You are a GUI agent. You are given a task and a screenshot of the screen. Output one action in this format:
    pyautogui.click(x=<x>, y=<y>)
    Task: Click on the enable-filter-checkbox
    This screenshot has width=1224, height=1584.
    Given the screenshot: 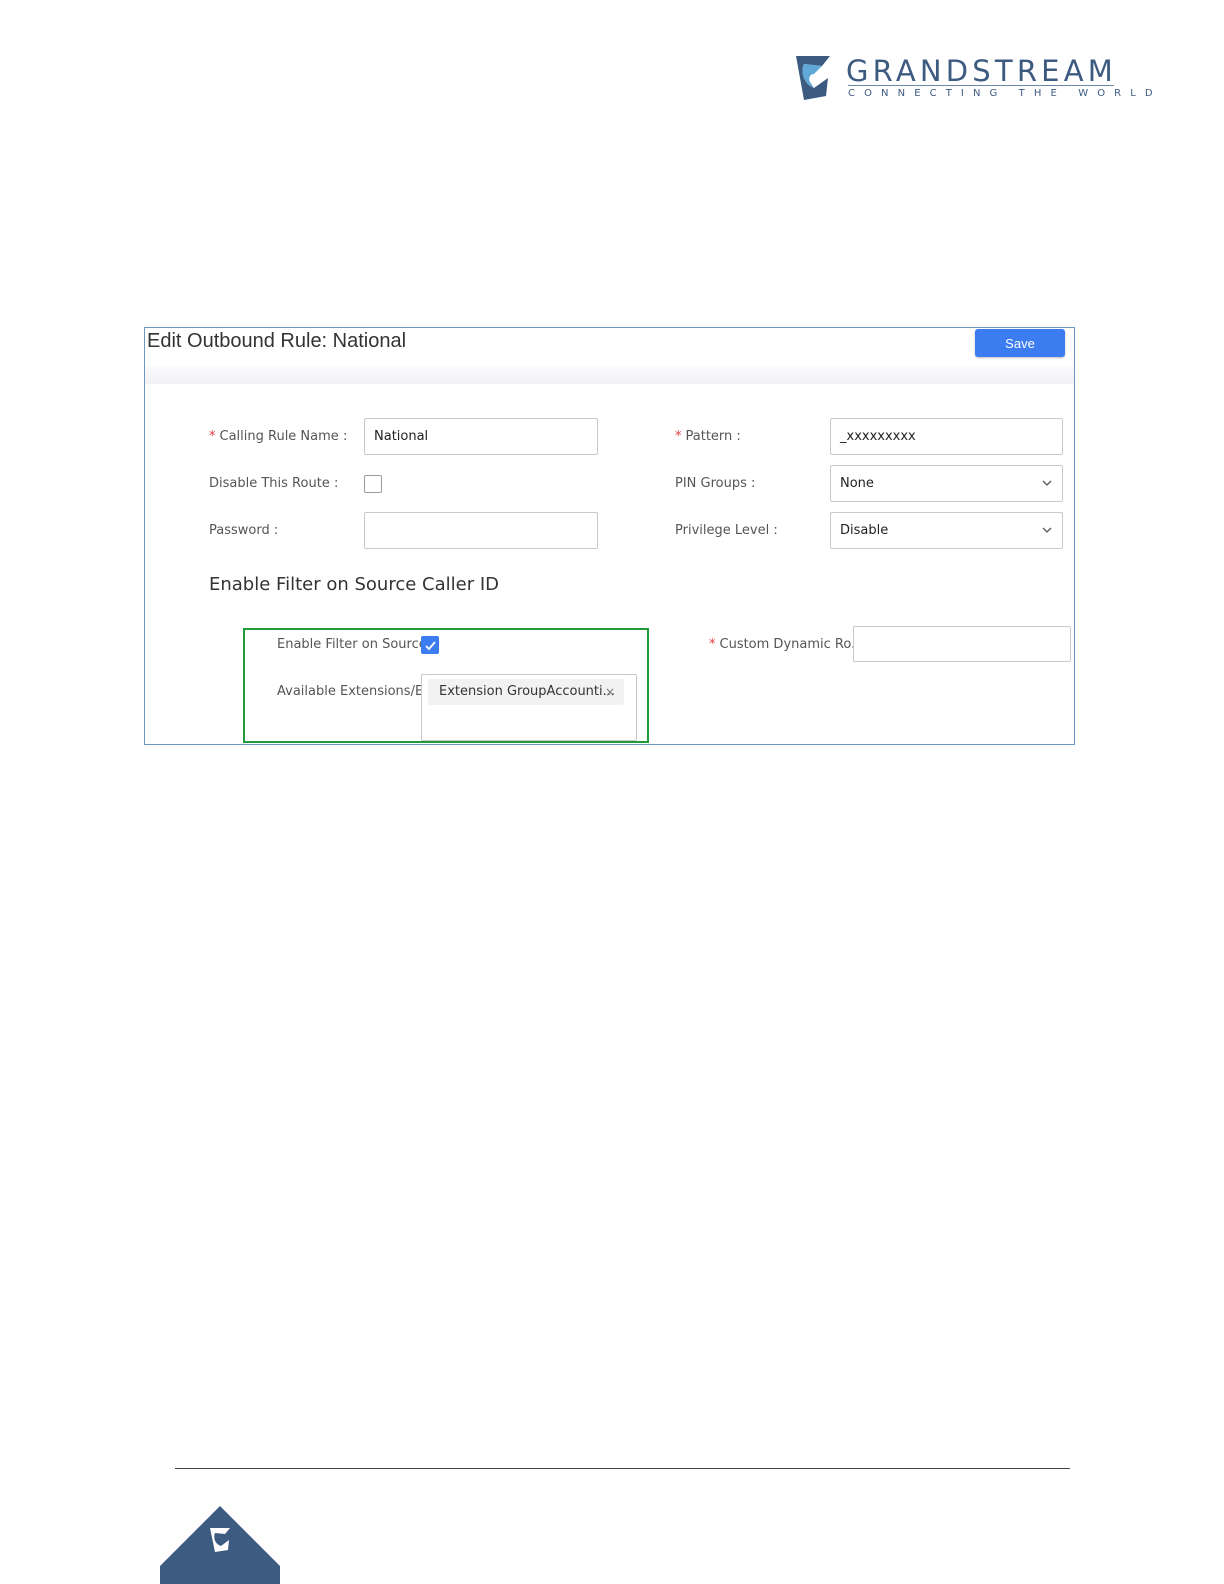 What is the action you would take?
    pyautogui.click(x=430, y=645)
    